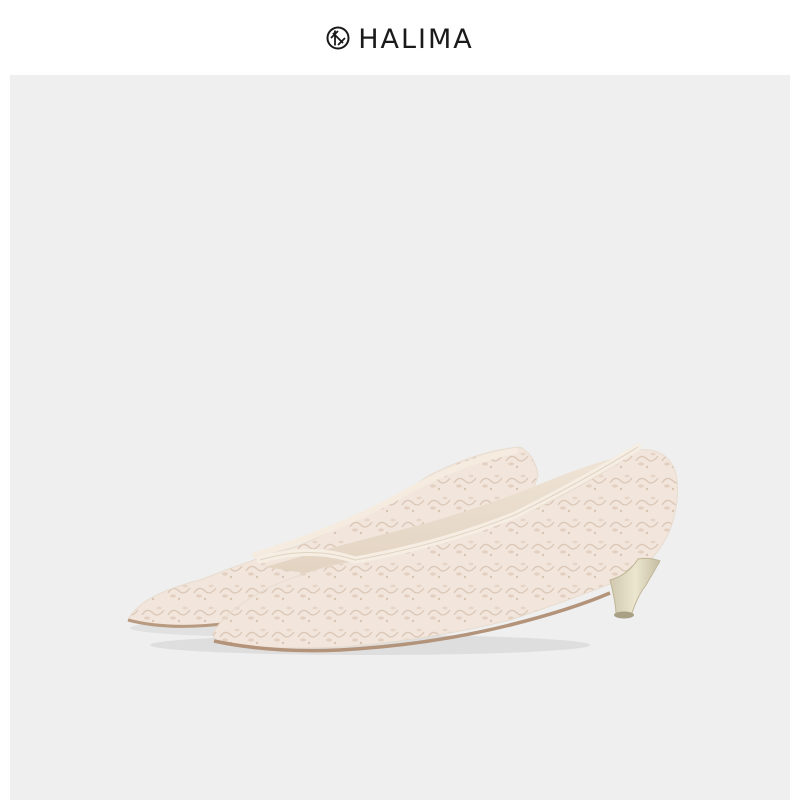 The width and height of the screenshot is (800, 800). What do you see at coordinates (338, 40) in the screenshot?
I see `halima-monogram-icon` at bounding box center [338, 40].